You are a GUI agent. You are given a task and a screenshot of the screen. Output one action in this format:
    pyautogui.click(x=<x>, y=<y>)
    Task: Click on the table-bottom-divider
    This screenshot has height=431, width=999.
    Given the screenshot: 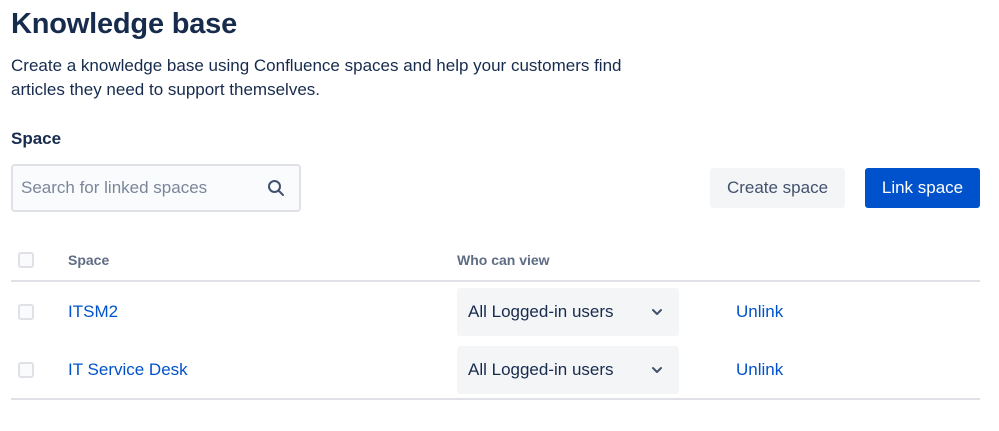 What is the action you would take?
    pyautogui.click(x=495, y=399)
    